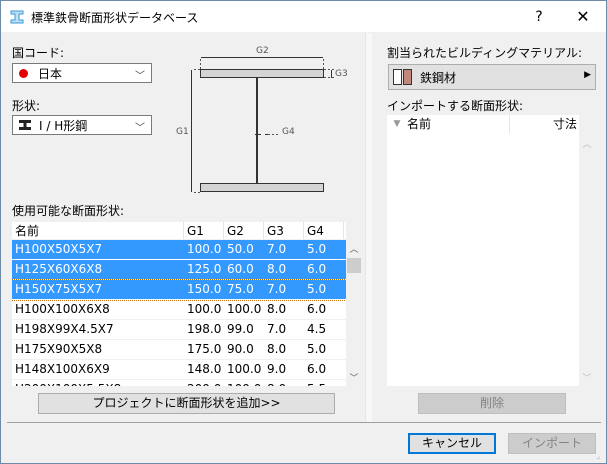 Image resolution: width=607 pixels, height=464 pixels. I want to click on table-cell: H200X100X5.5X8, so click(98, 383).